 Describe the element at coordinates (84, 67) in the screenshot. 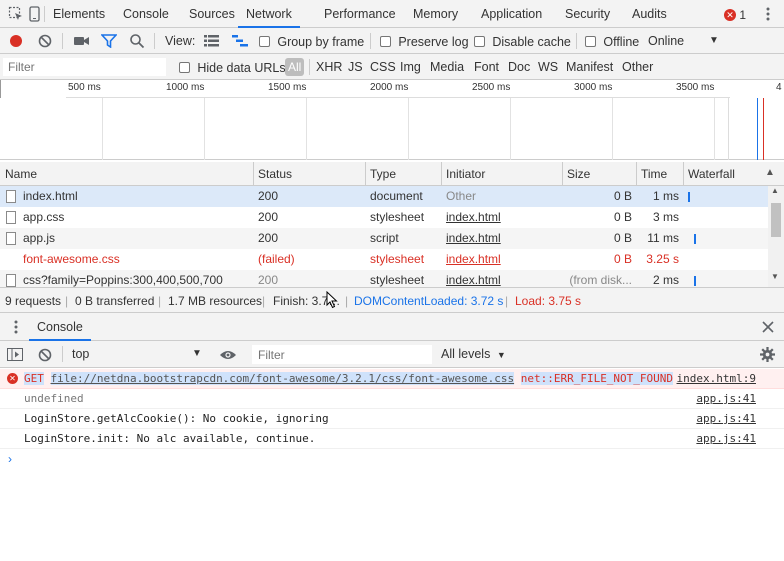

I see `filter-input` at that location.